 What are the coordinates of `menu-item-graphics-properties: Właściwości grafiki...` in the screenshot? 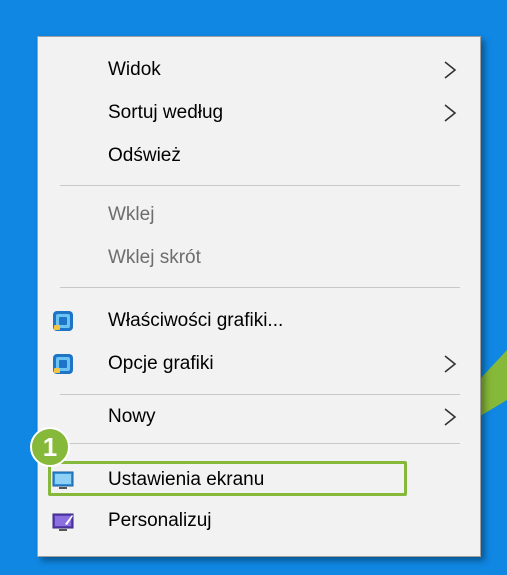 It's located at (259, 321).